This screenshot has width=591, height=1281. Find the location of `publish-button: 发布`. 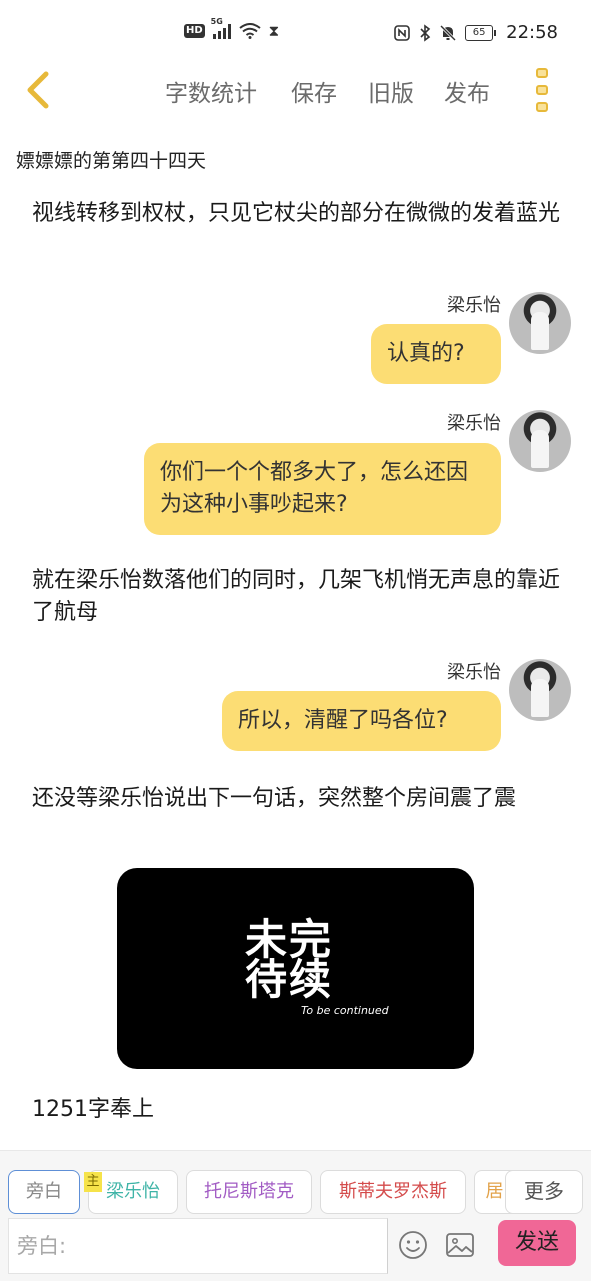

publish-button: 发布 is located at coordinates (467, 91).